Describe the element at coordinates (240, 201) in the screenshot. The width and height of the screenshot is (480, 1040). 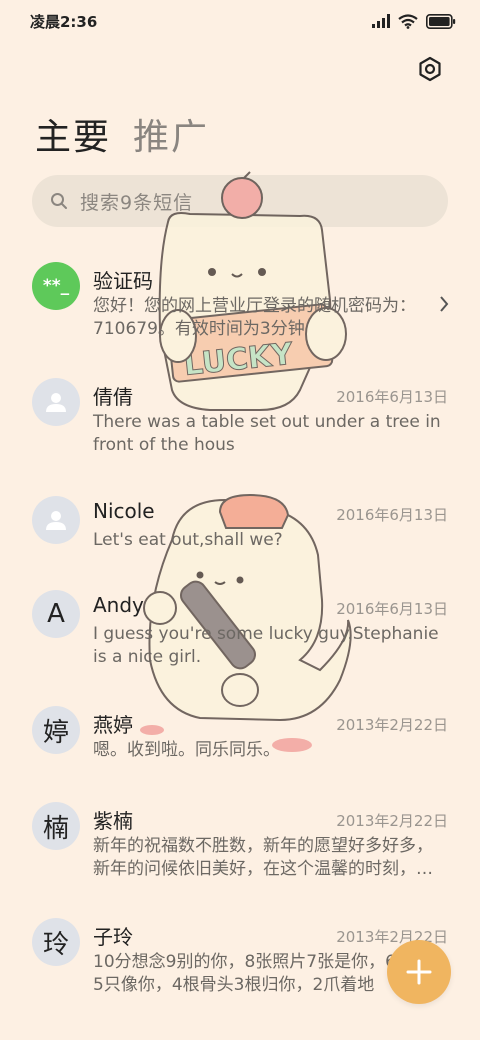
I see `search-input: 搜索9条短信` at that location.